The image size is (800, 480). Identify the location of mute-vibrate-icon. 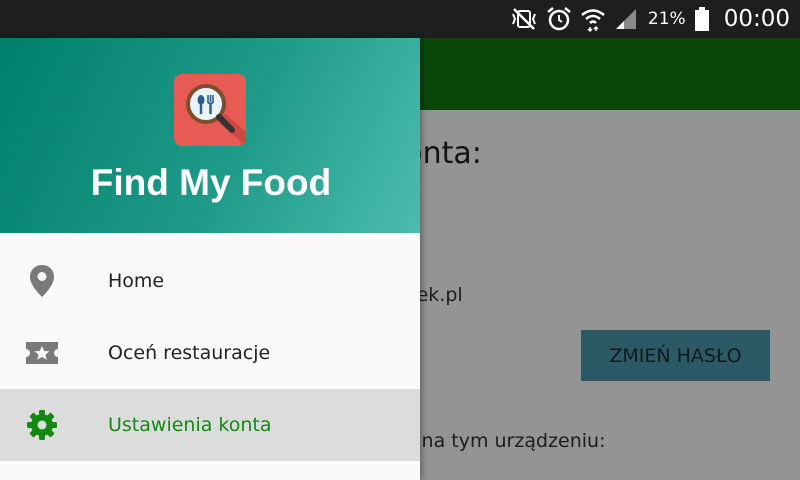
(524, 19).